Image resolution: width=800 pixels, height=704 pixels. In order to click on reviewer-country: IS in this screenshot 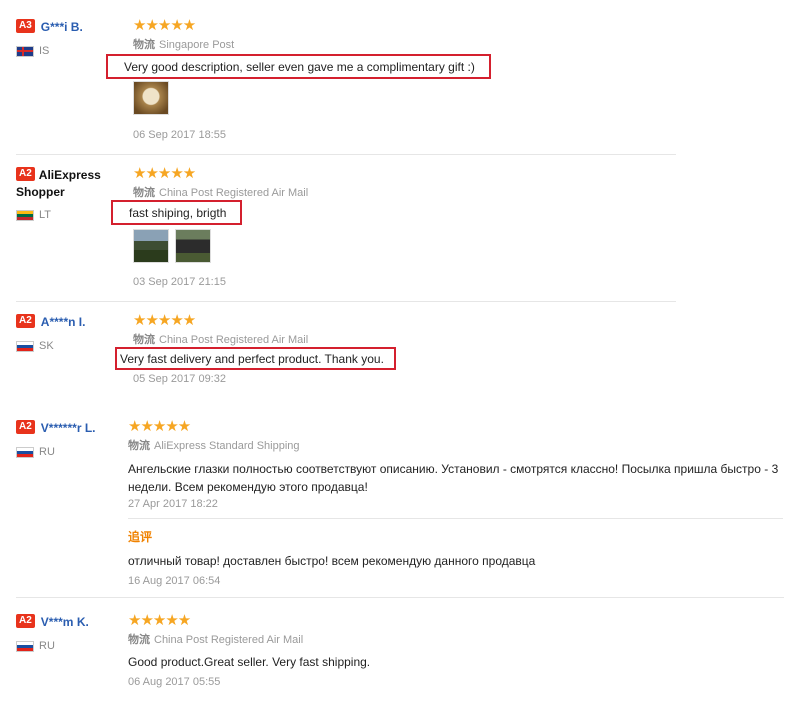, I will do `click(68, 51)`.